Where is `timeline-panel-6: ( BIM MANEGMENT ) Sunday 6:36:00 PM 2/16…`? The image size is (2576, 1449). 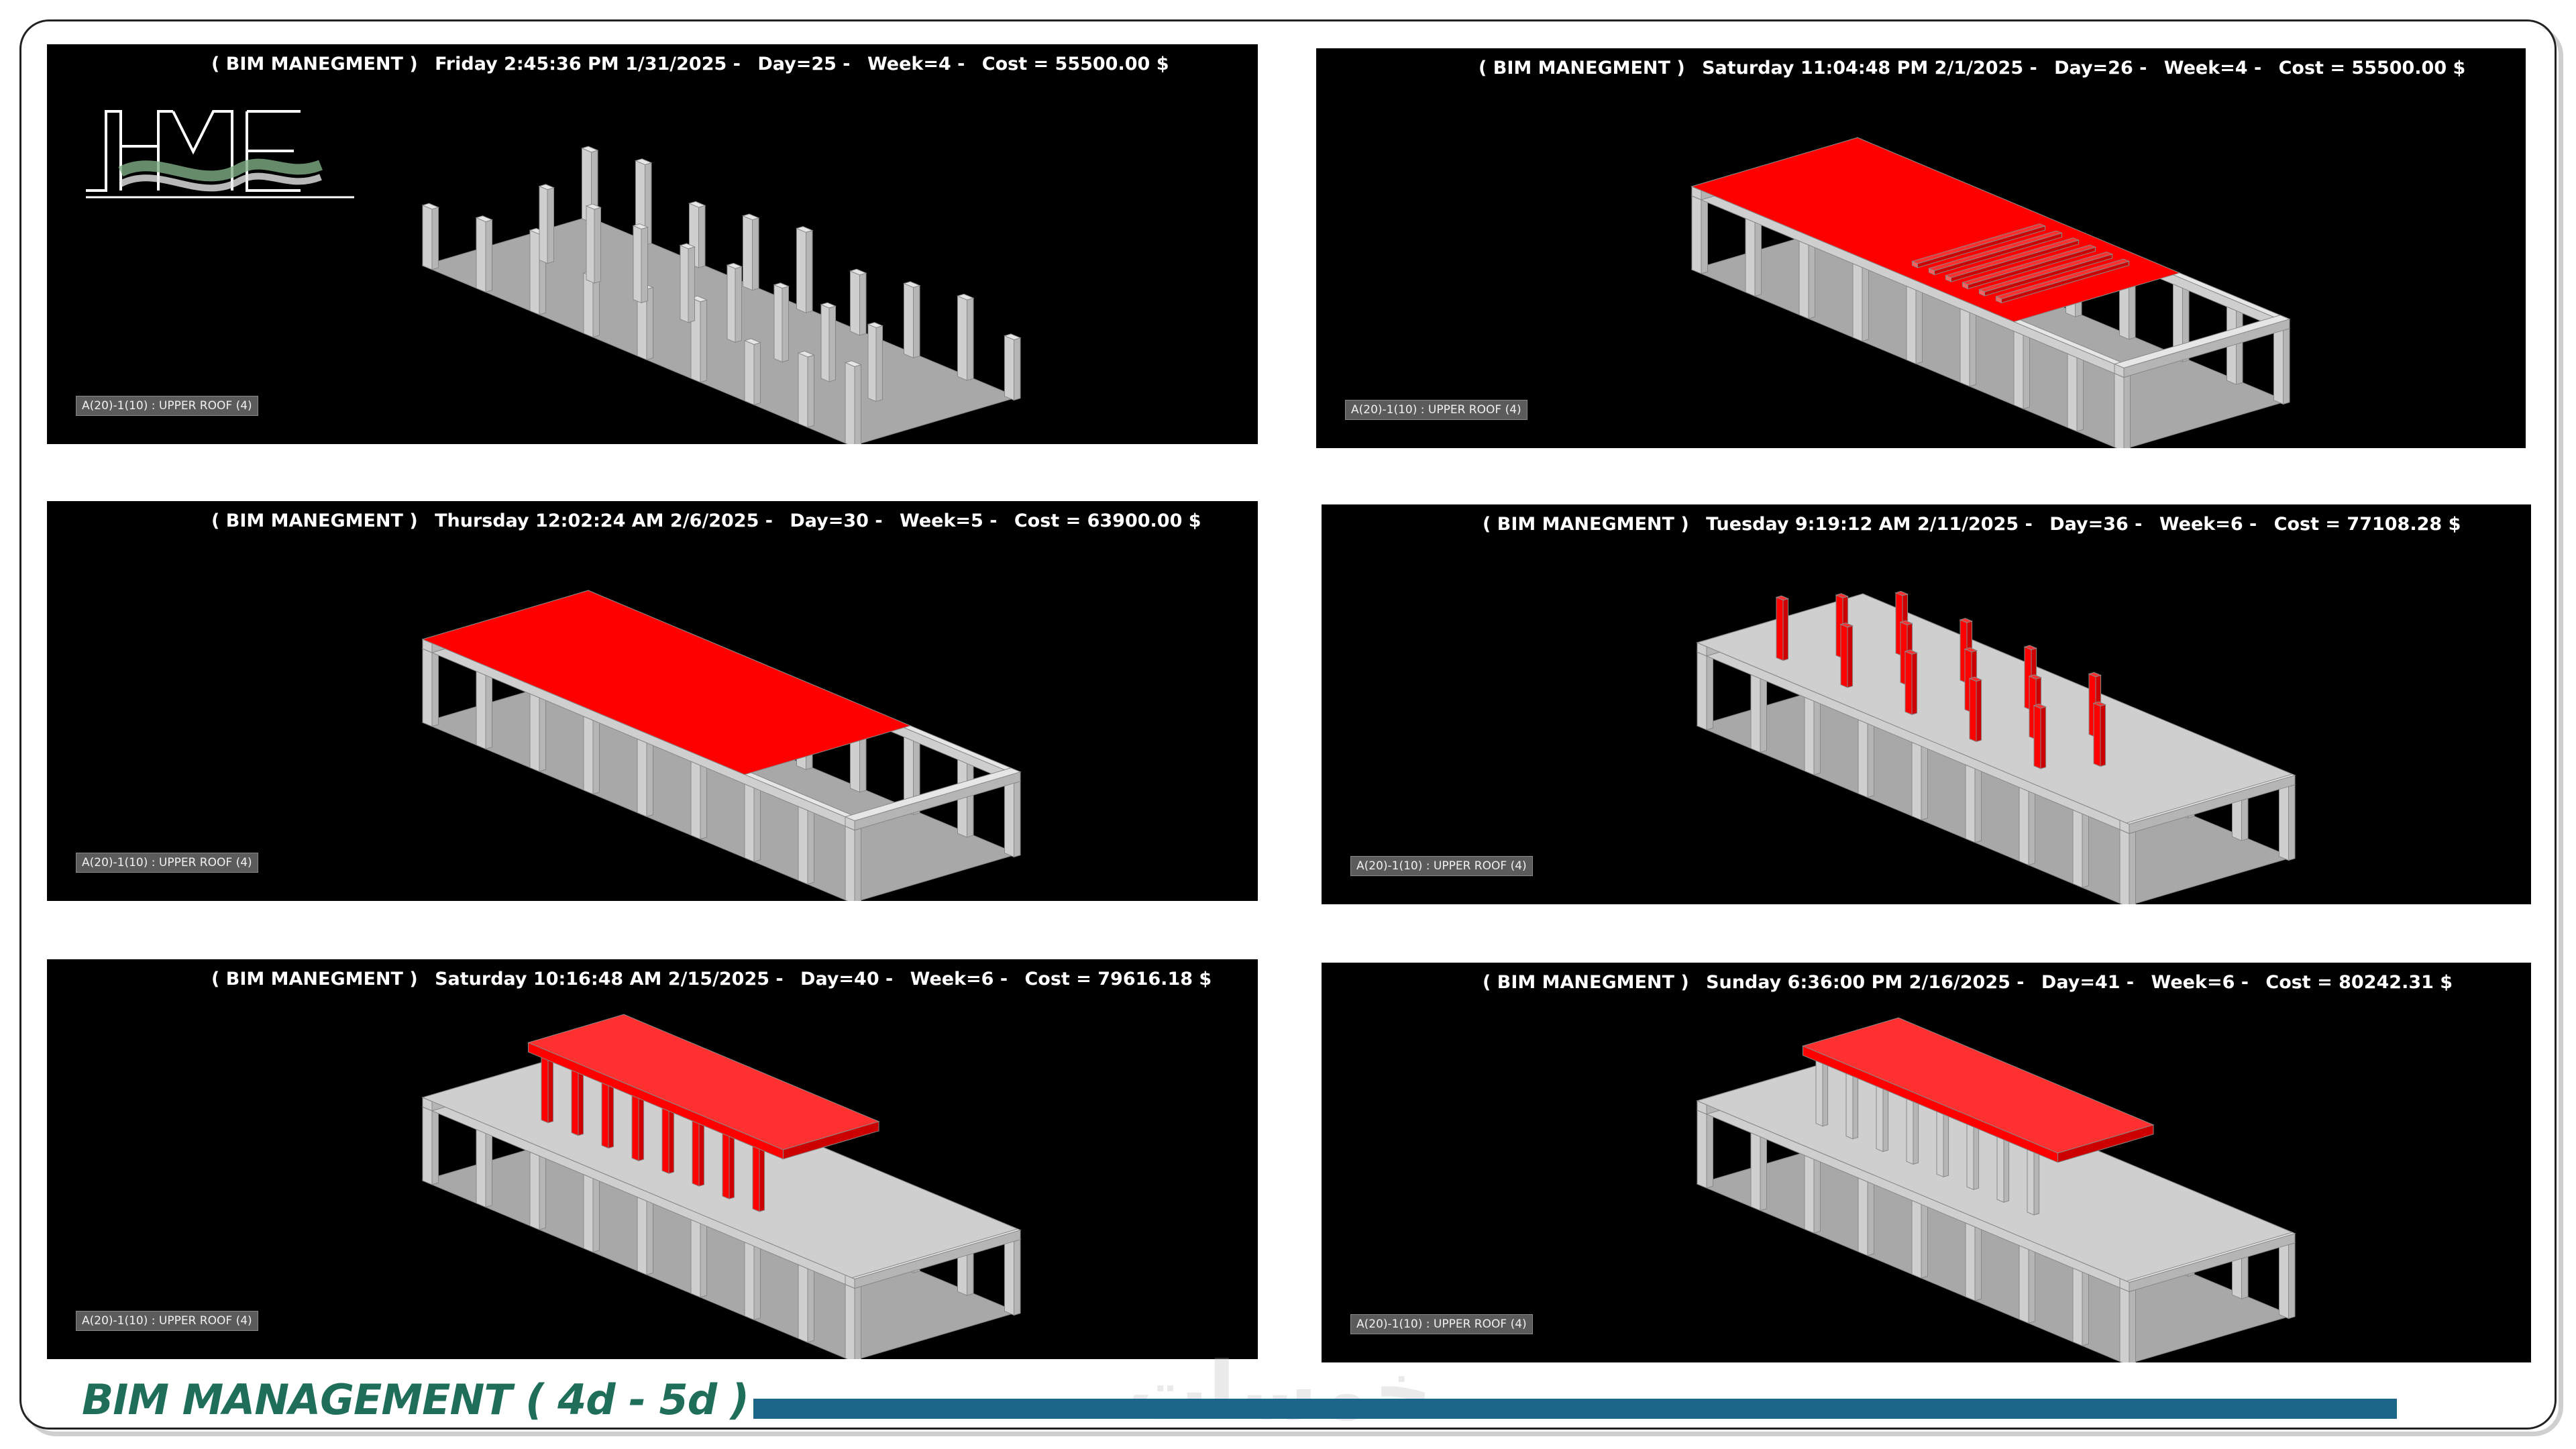 timeline-panel-6: ( BIM MANEGMENT ) Sunday 6:36:00 PM 2/16… is located at coordinates (1926, 1162).